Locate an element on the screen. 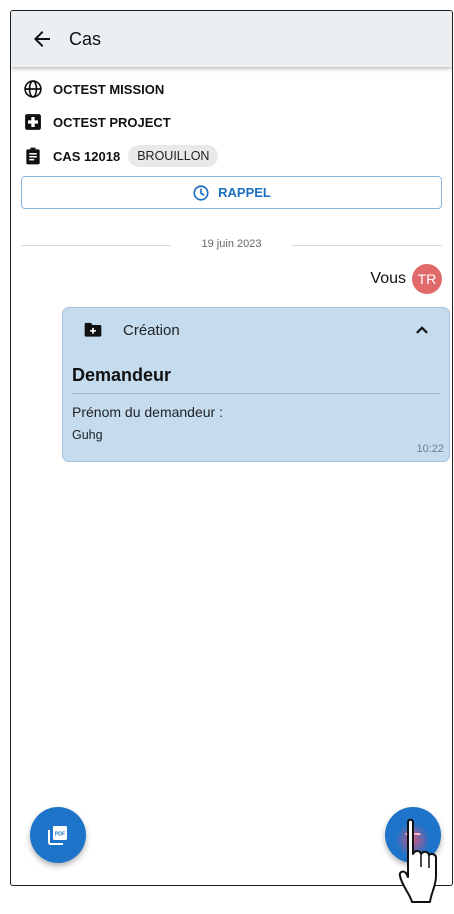 The image size is (454, 914). card-header-label: Création is located at coordinates (151, 330).